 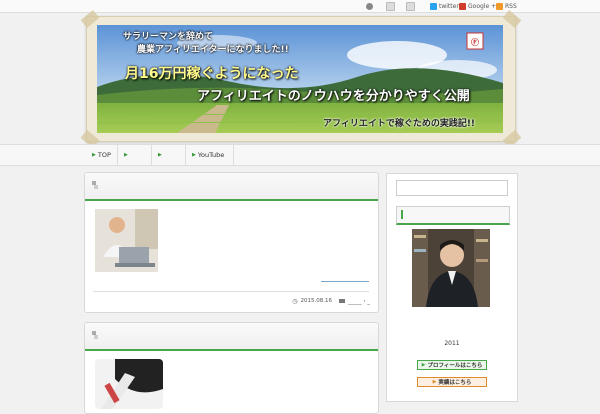 I want to click on twitter-label: twitter, so click(x=449, y=6).